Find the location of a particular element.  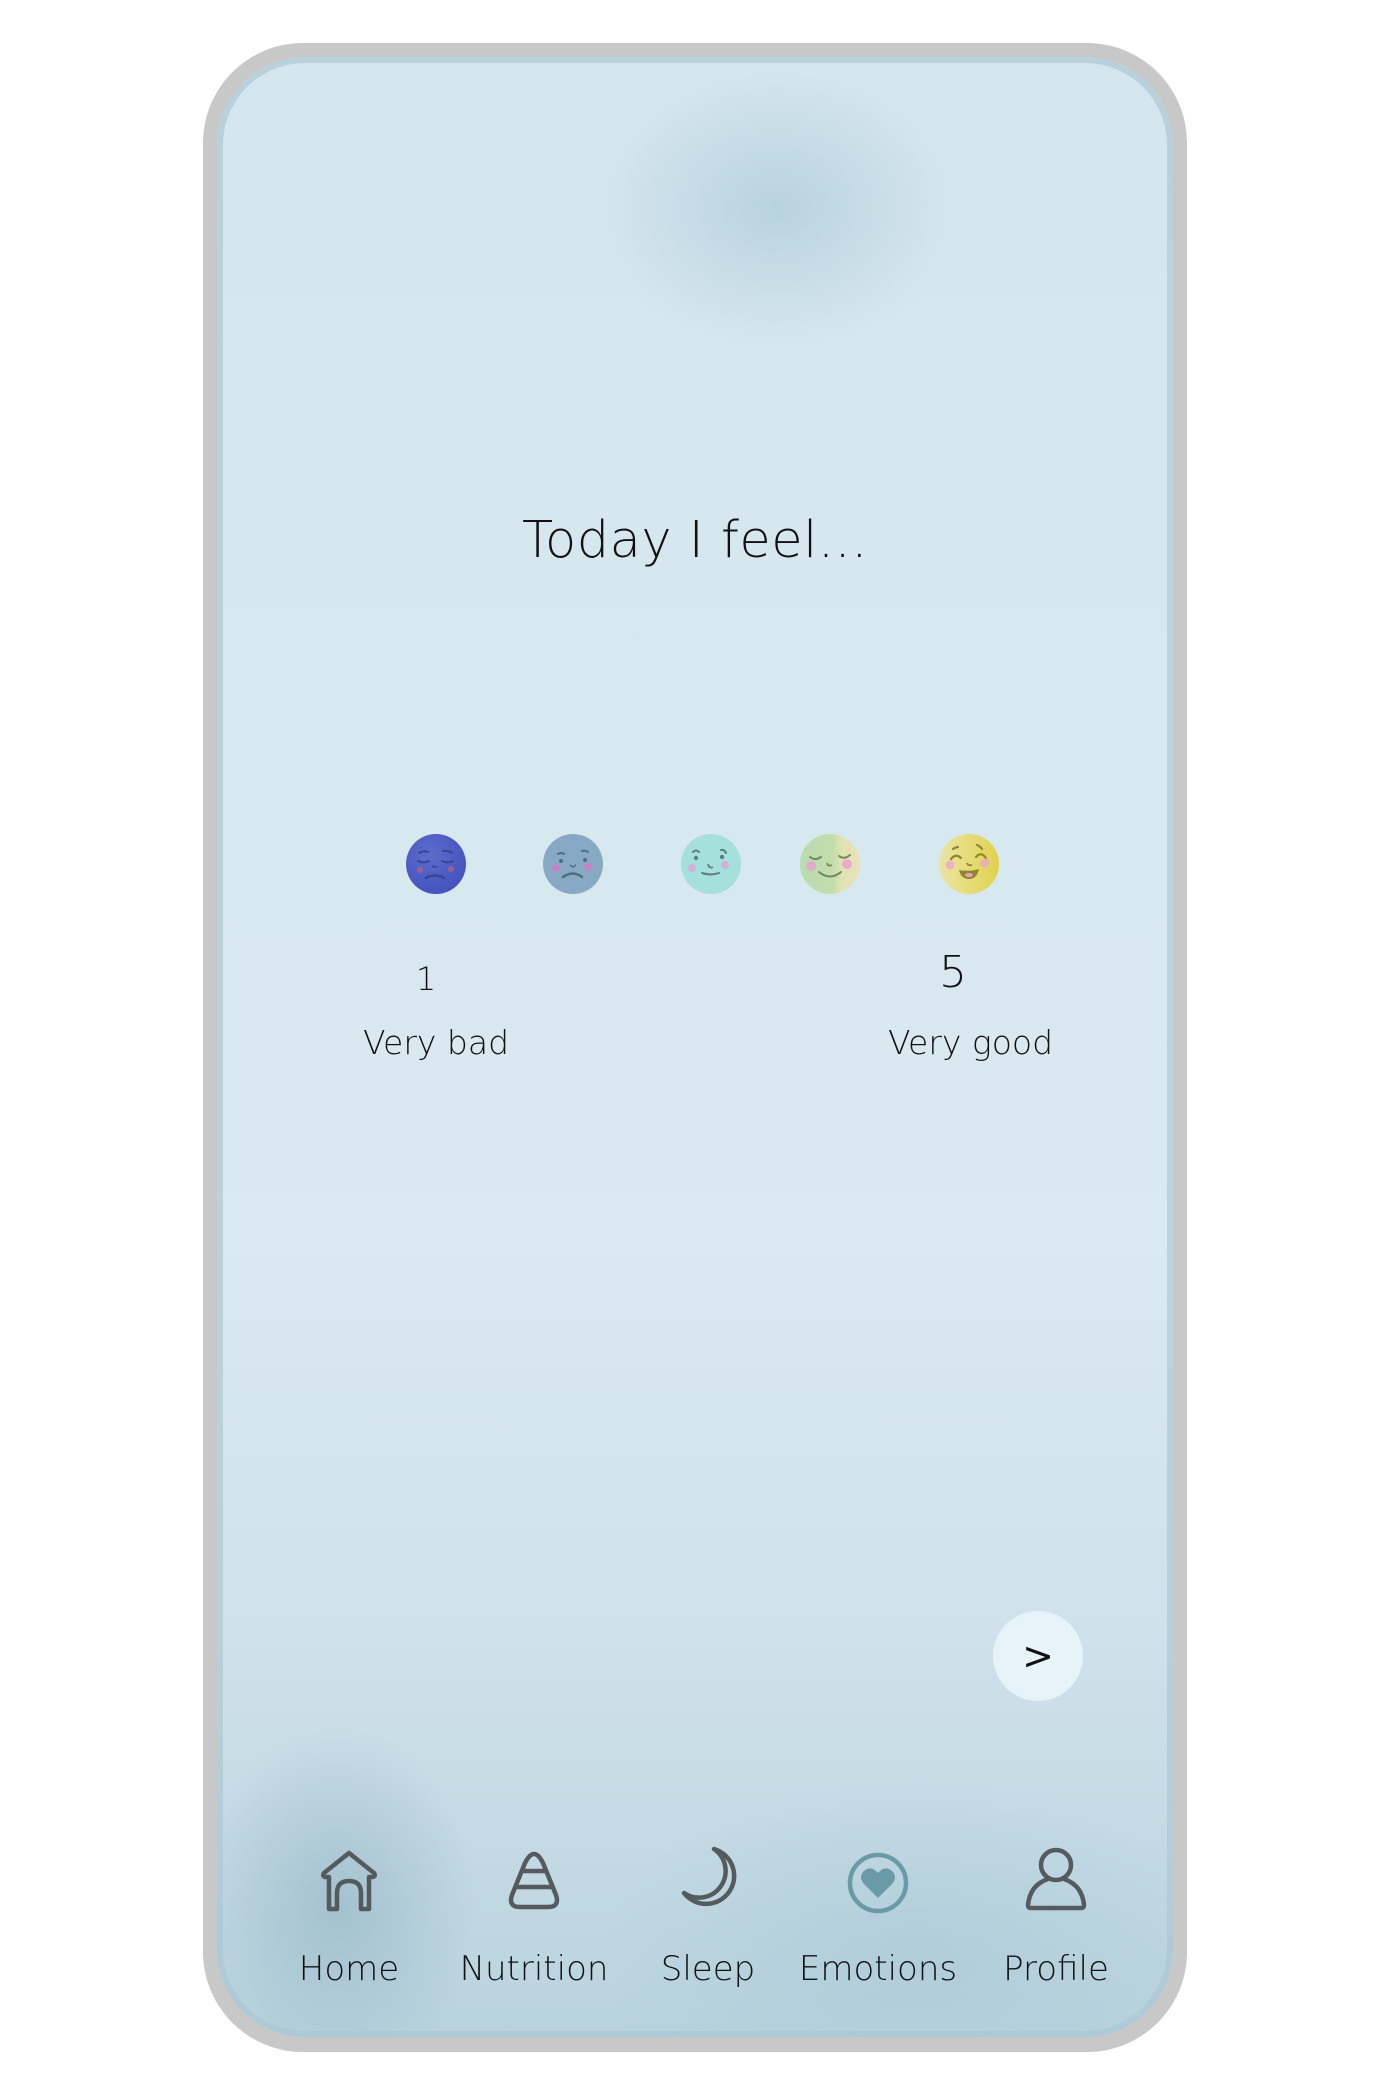

moon-icon is located at coordinates (708, 1879).